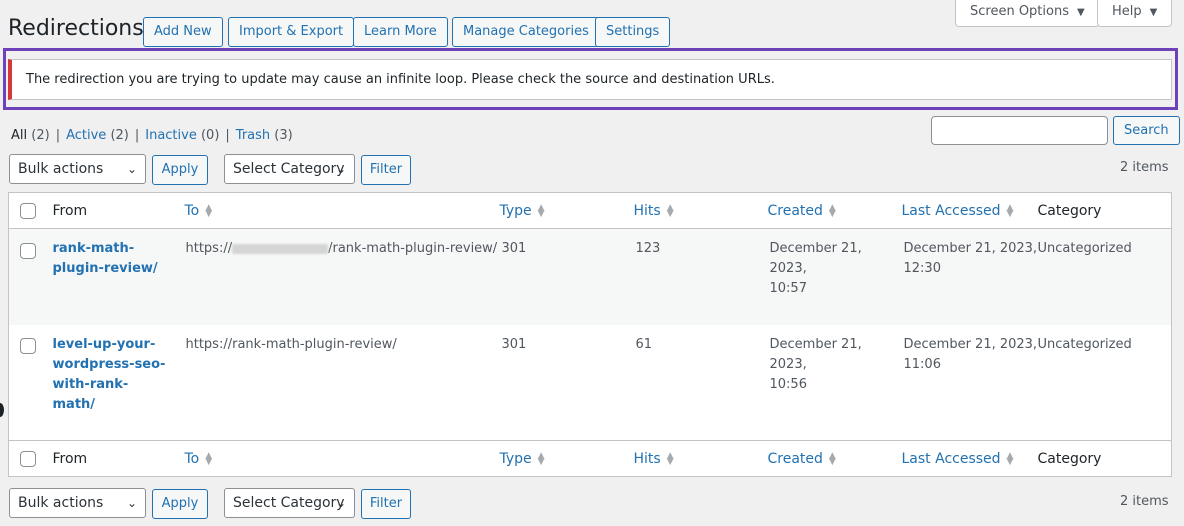 This screenshot has width=1184, height=526. I want to click on filter-inactive-label: Inactive, so click(171, 135).